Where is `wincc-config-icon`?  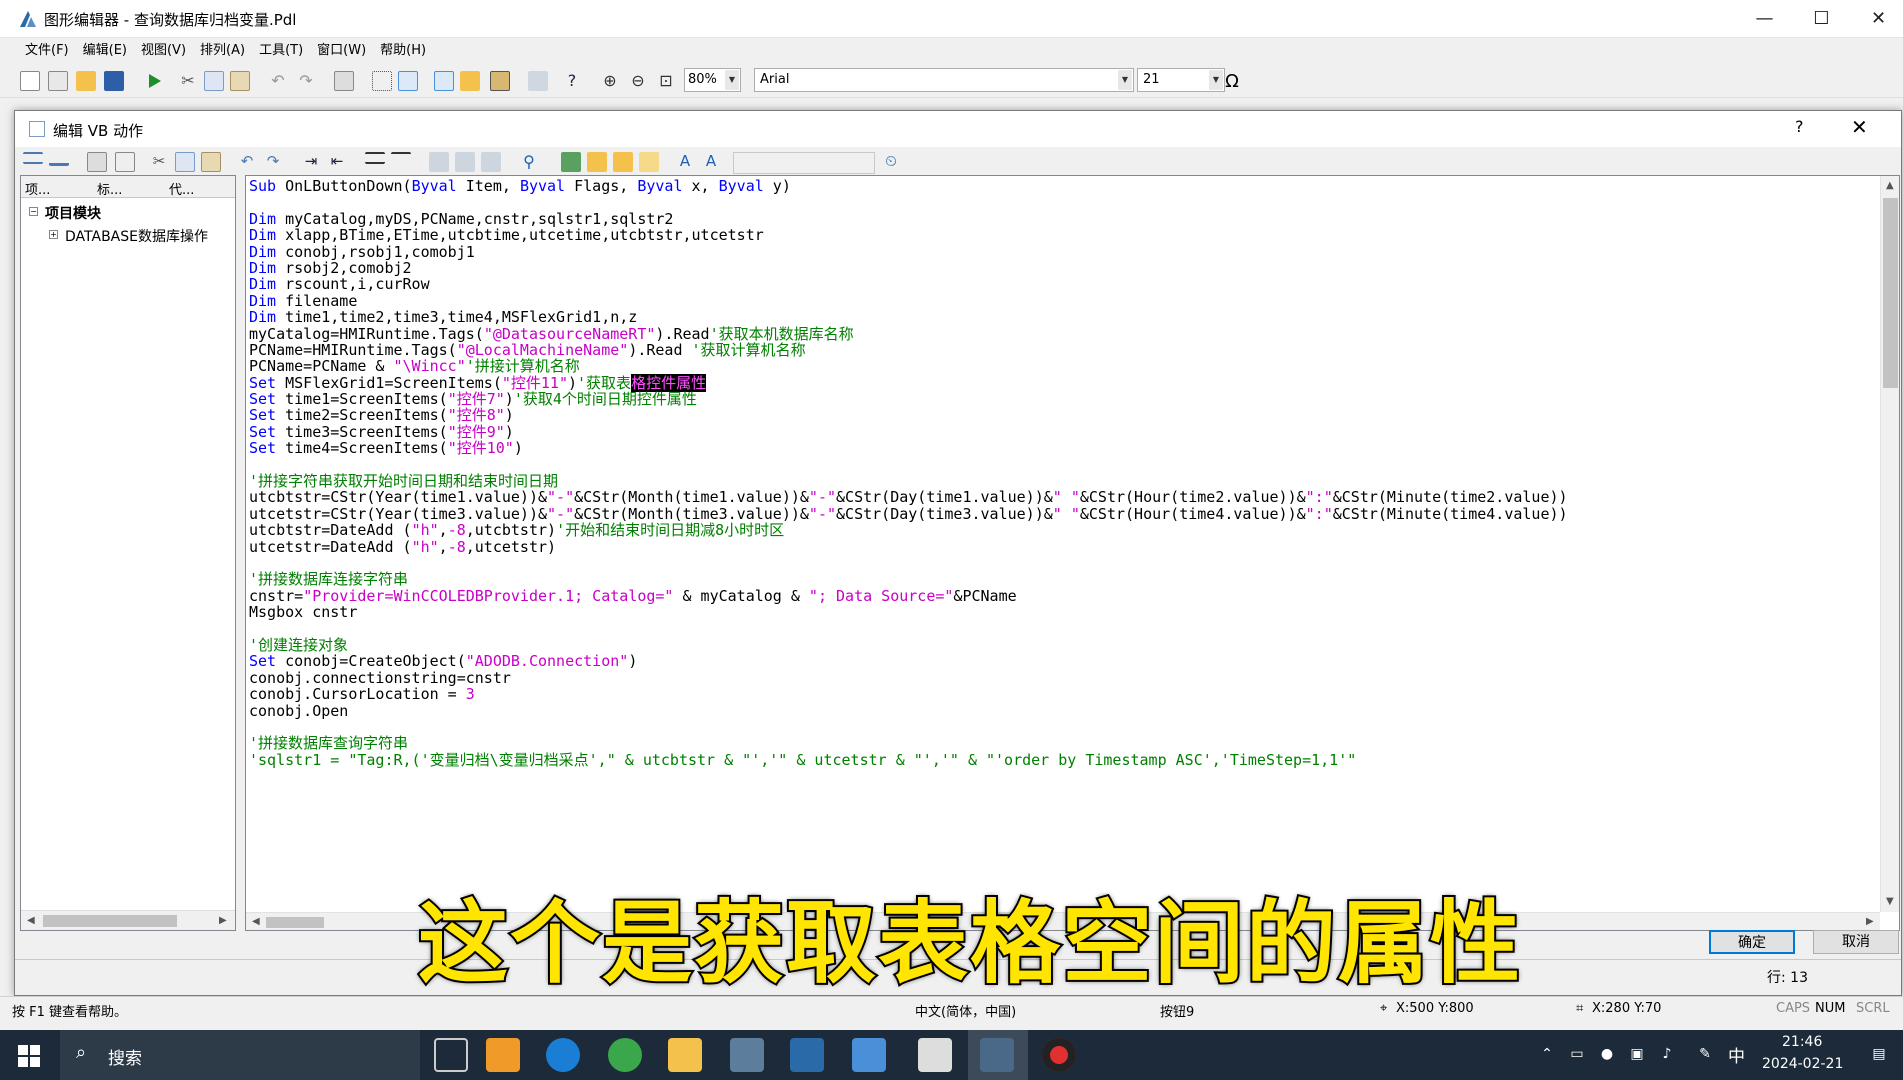 wincc-config-icon is located at coordinates (747, 1055).